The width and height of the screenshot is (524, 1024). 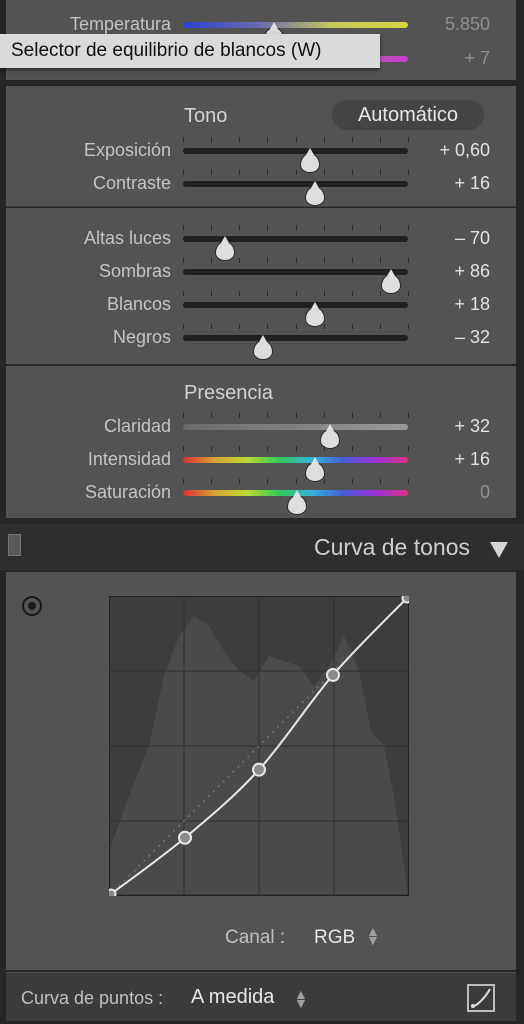 I want to click on blacks-value: – 32, so click(x=472, y=337).